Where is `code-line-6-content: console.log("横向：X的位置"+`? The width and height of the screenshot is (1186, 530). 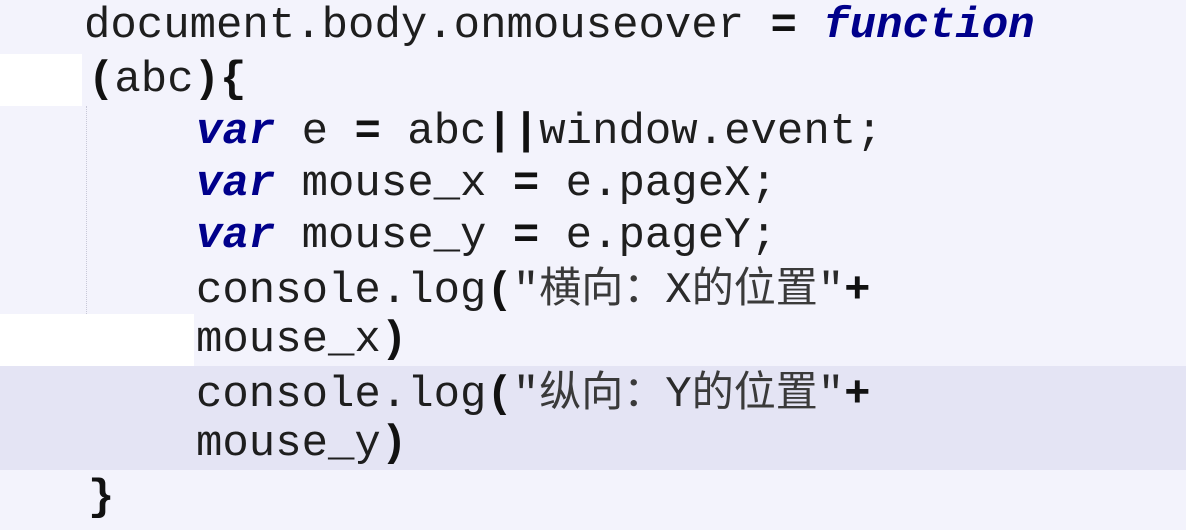 code-line-6-content: console.log("横向：X的位置"+ is located at coordinates (533, 289).